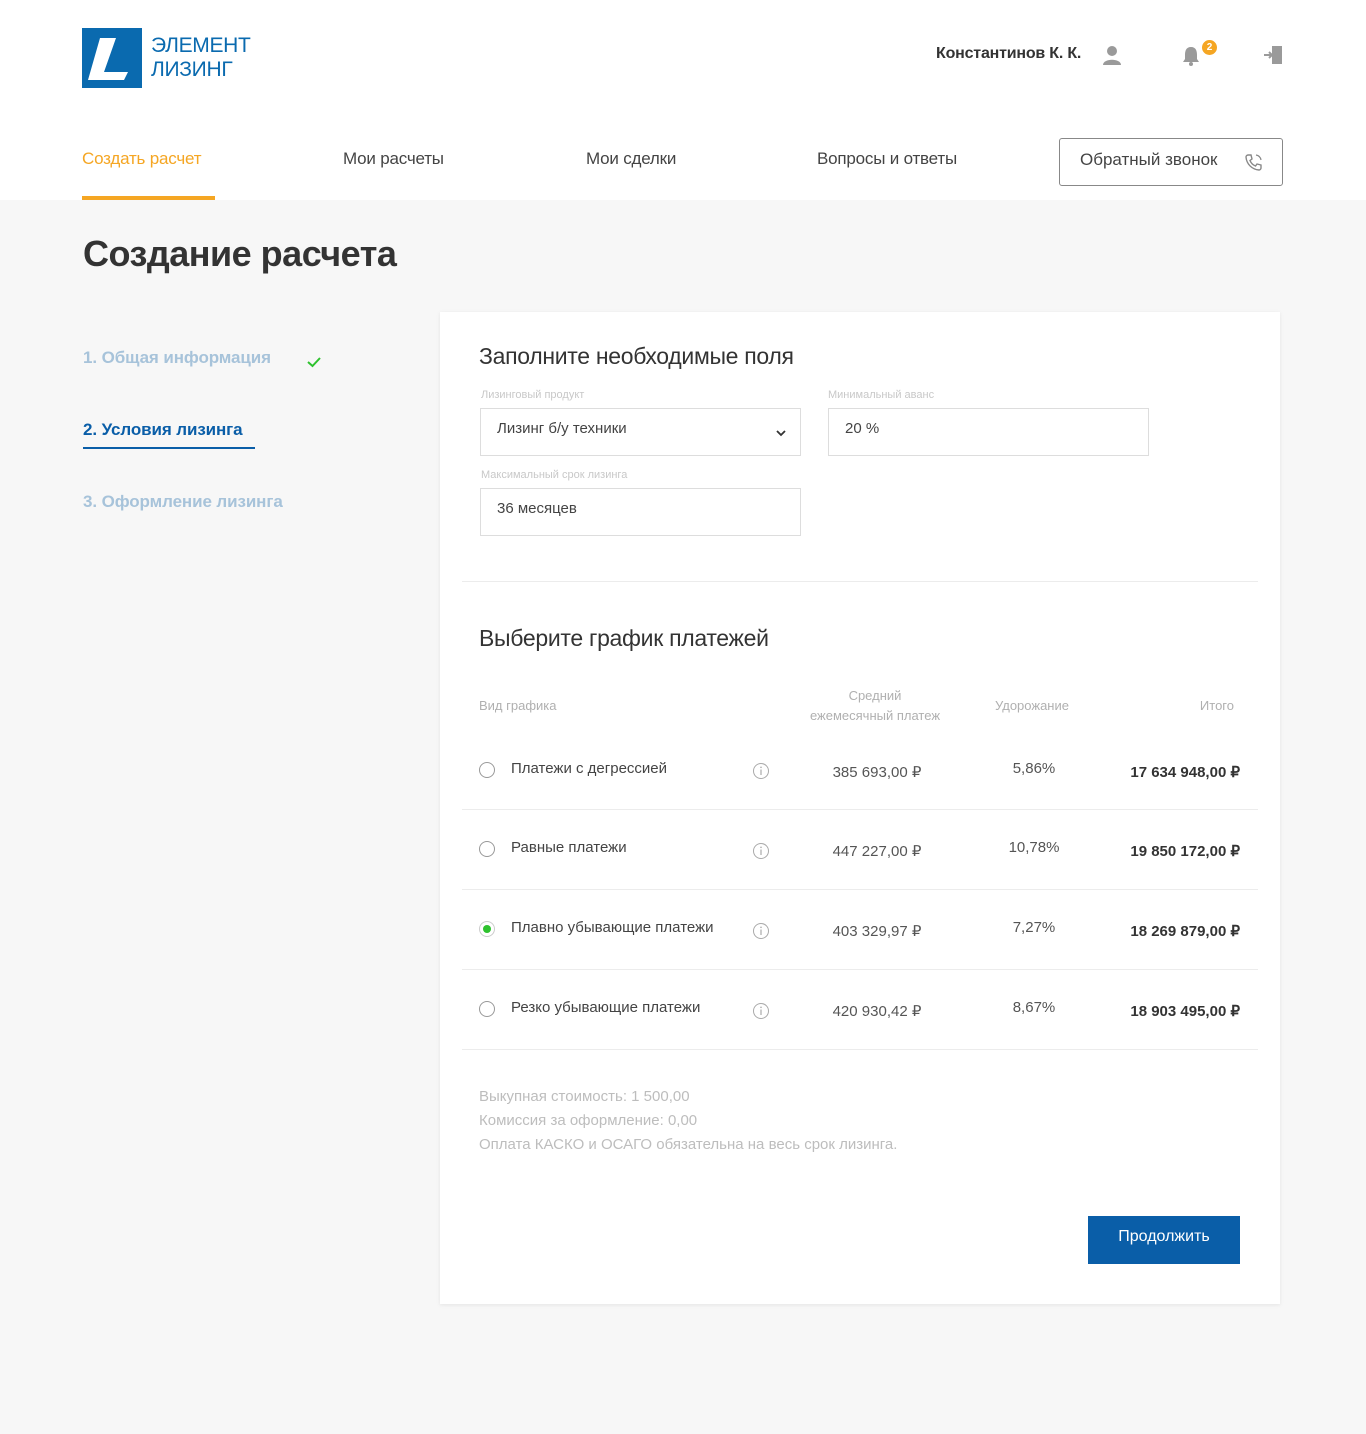 This screenshot has height=1434, width=1366. What do you see at coordinates (640, 432) in the screenshot?
I see `product-select: Лизинг б/у техники` at bounding box center [640, 432].